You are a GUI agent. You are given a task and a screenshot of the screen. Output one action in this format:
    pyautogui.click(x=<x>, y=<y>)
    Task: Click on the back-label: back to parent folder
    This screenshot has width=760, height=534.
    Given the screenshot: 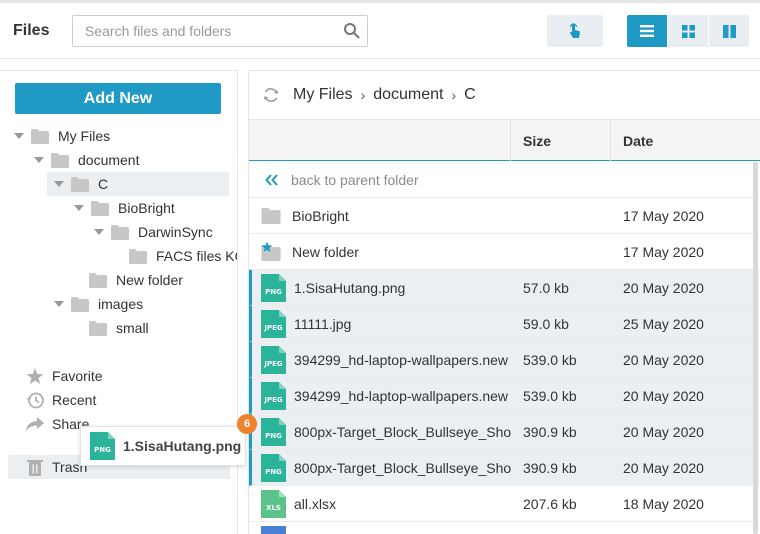 What is the action you would take?
    pyautogui.click(x=355, y=179)
    